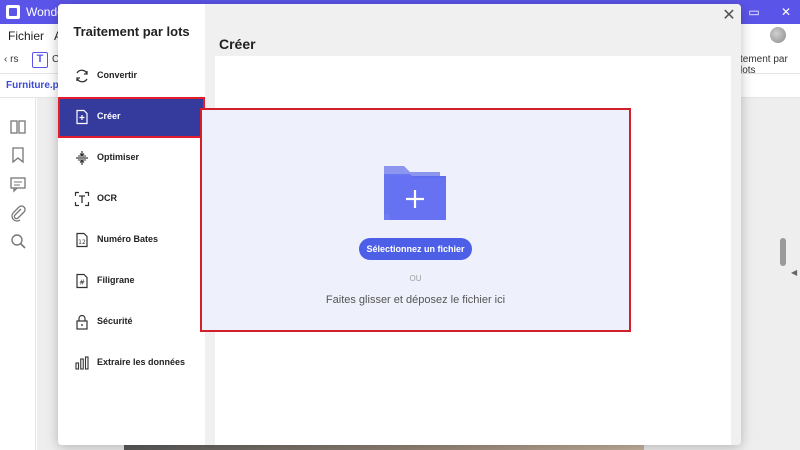 The height and width of the screenshot is (450, 800). I want to click on or-separator: OU, so click(415, 278).